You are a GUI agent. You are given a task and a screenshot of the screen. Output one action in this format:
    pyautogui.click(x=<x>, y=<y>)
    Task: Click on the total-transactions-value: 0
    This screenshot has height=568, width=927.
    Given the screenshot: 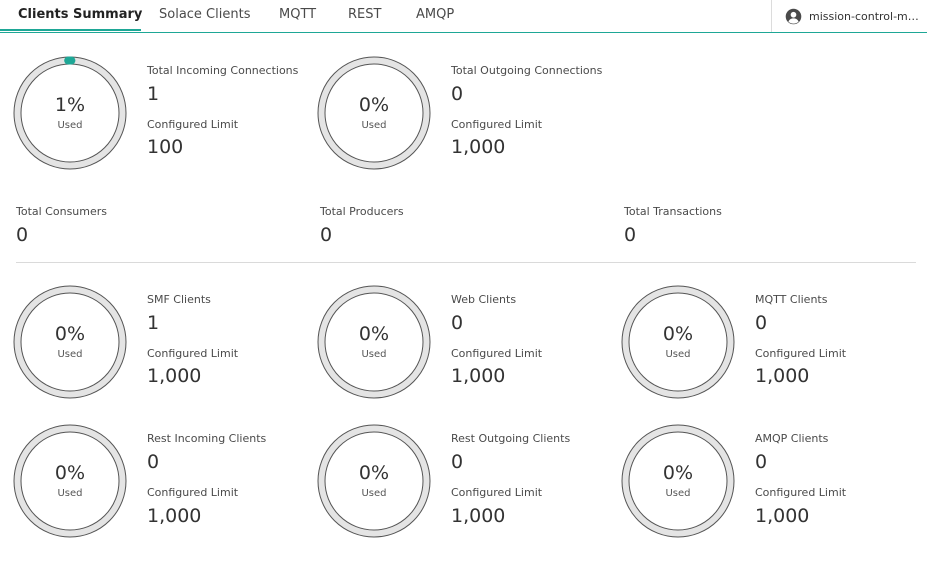 What is the action you would take?
    pyautogui.click(x=630, y=235)
    